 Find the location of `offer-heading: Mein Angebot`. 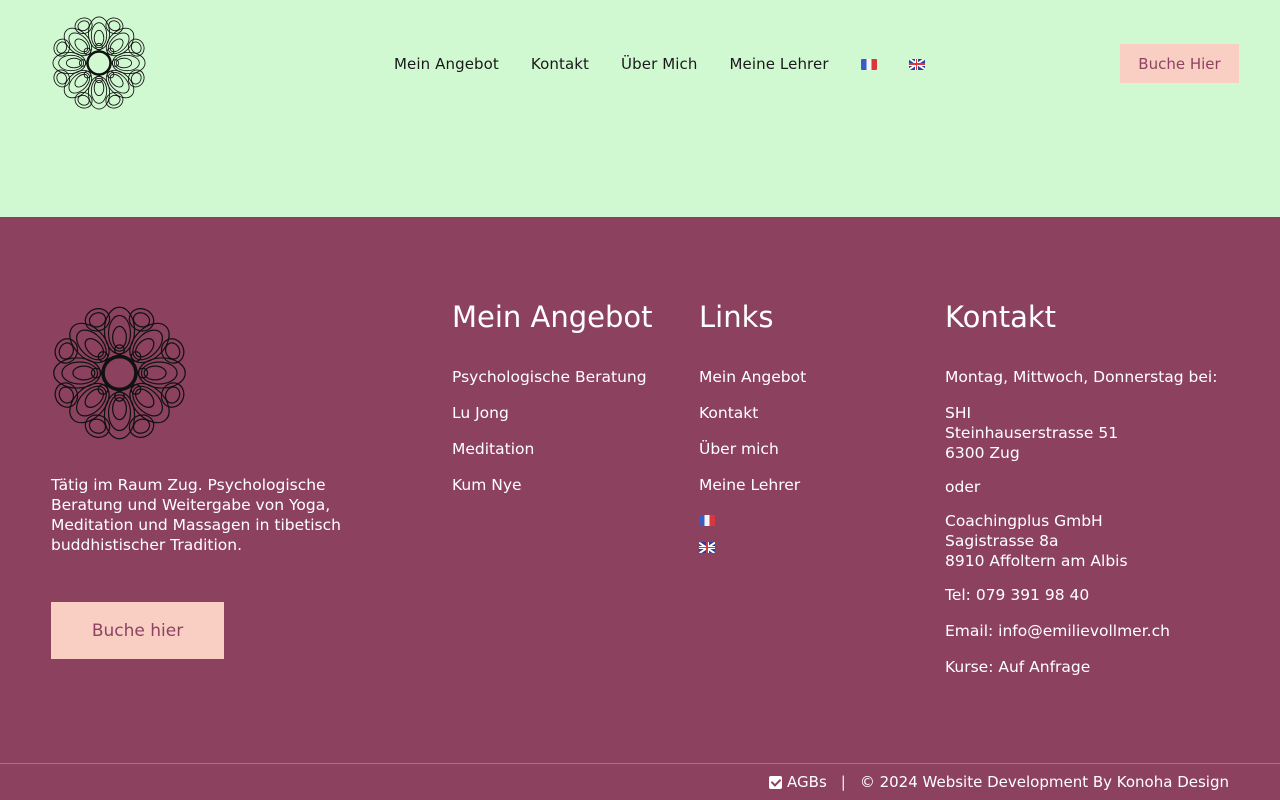

offer-heading: Mein Angebot is located at coordinates (552, 317).